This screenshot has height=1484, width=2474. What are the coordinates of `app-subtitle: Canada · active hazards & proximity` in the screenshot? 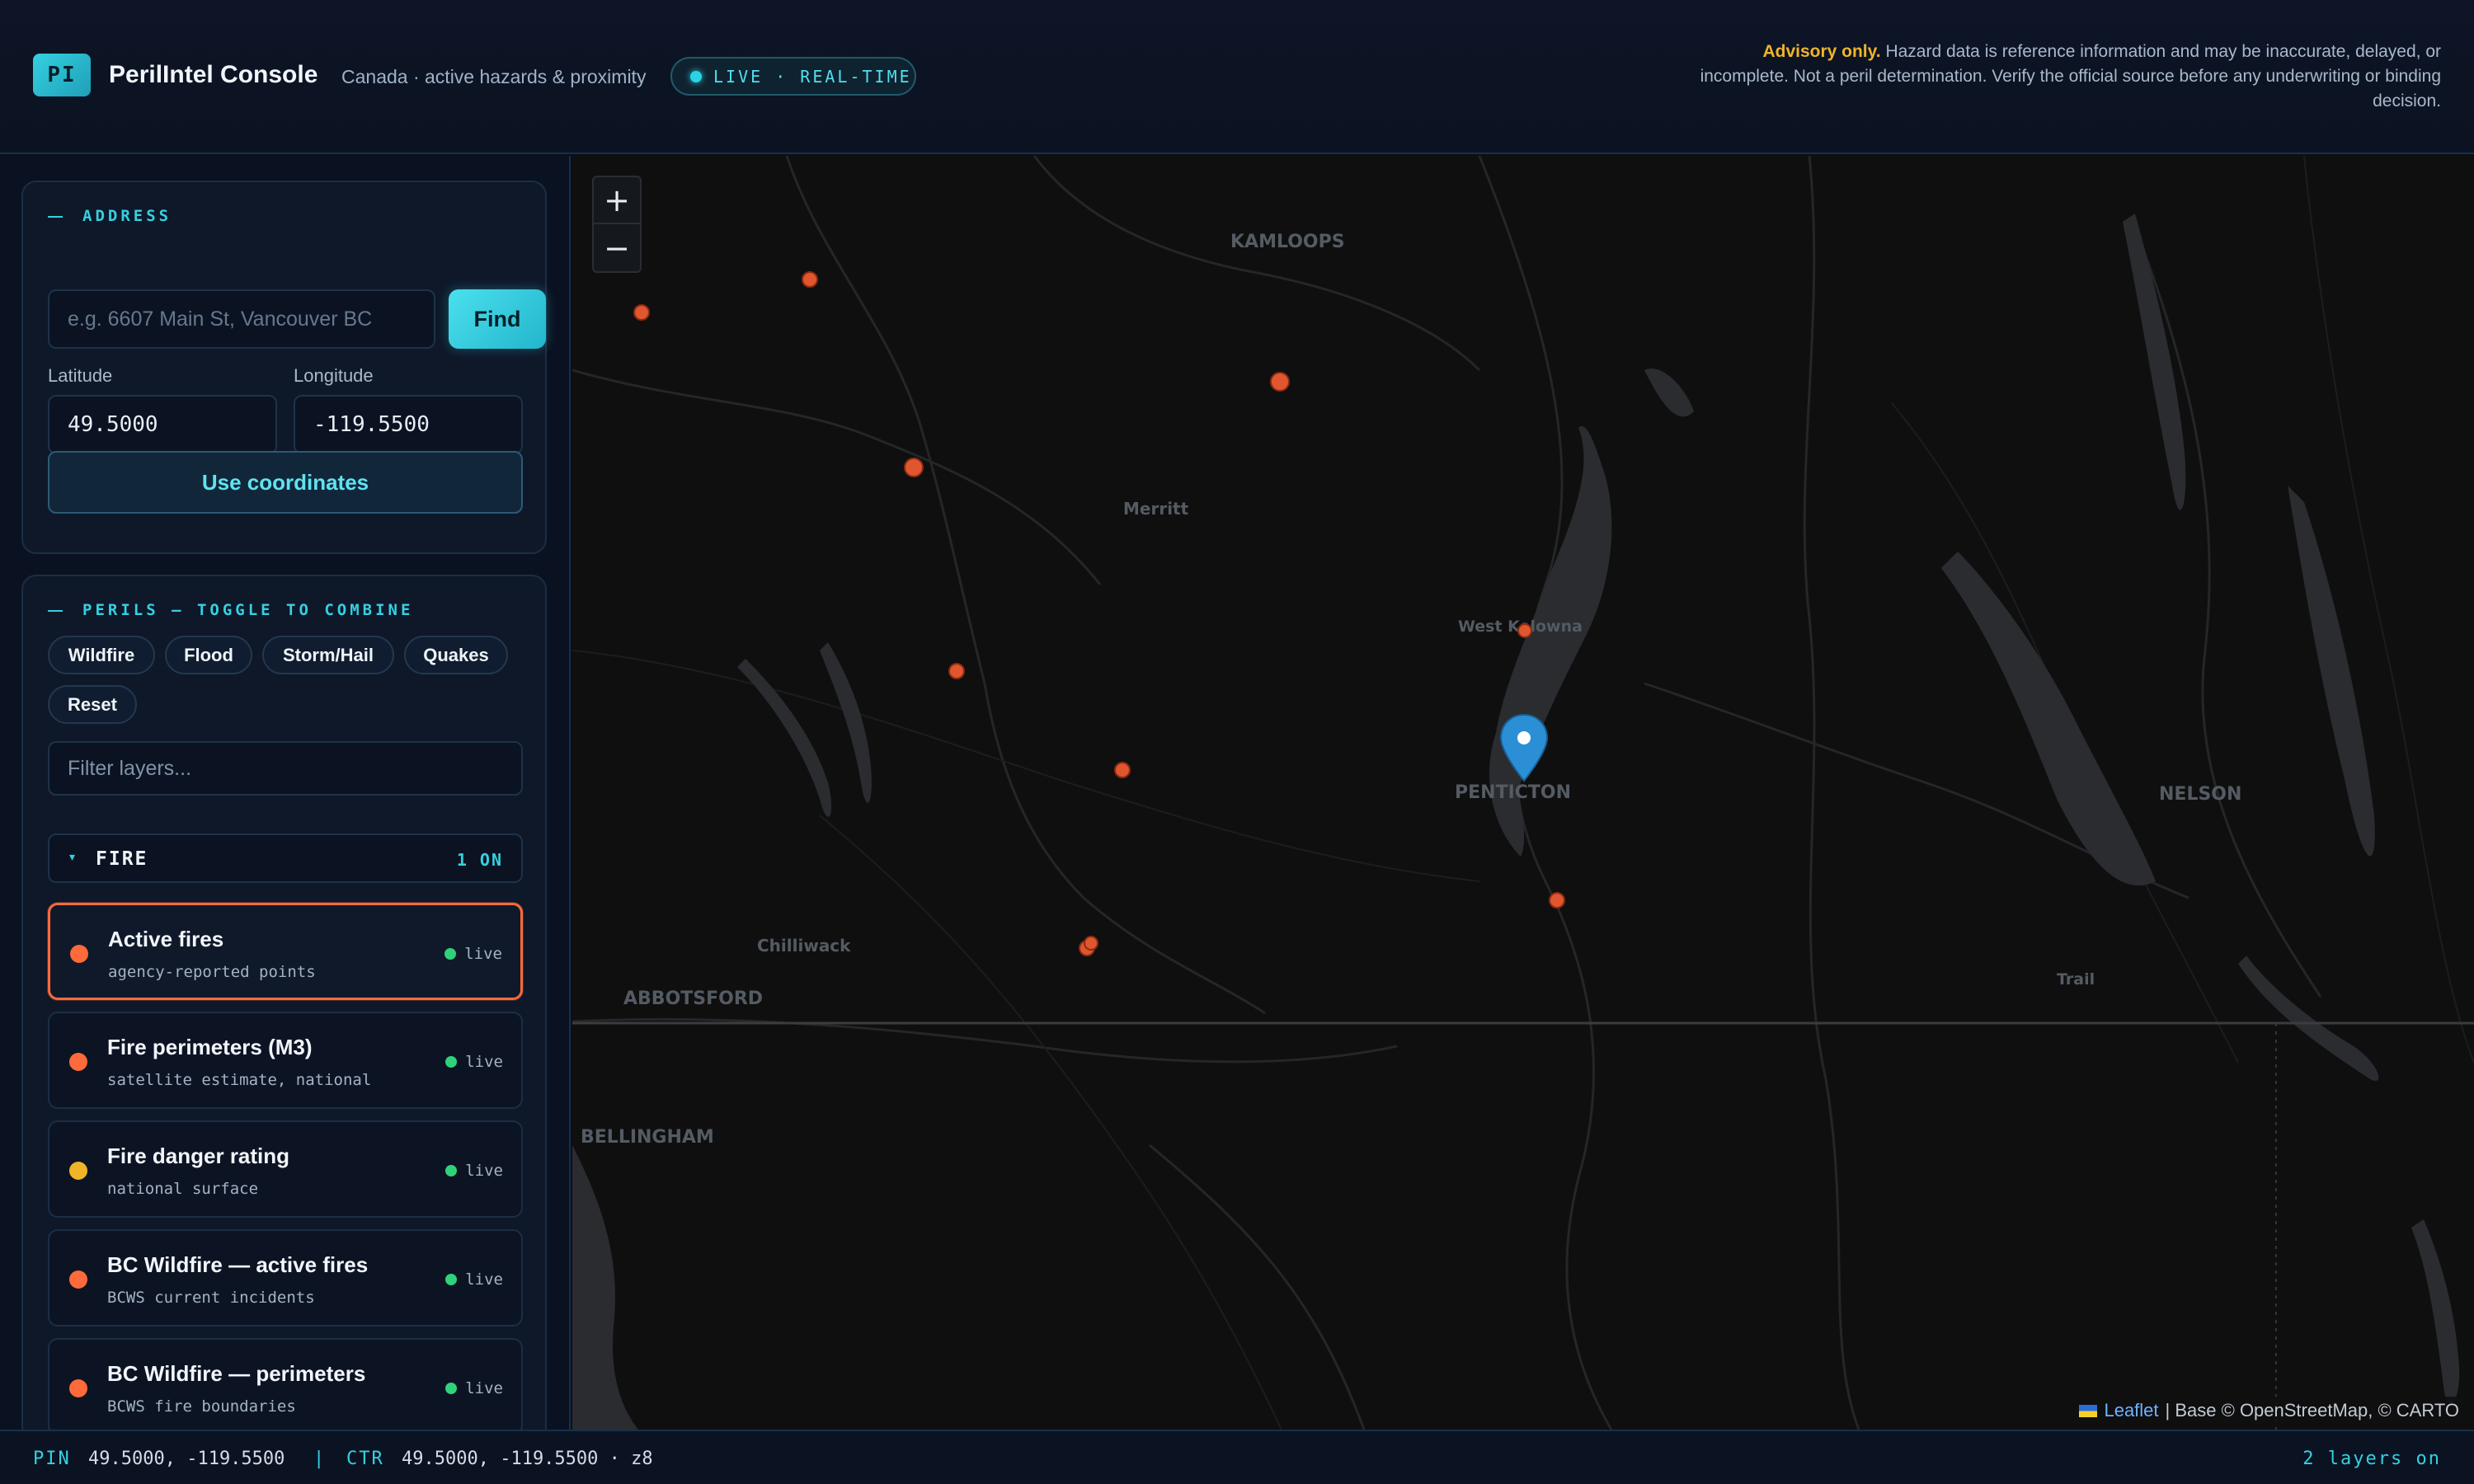 It's located at (494, 76).